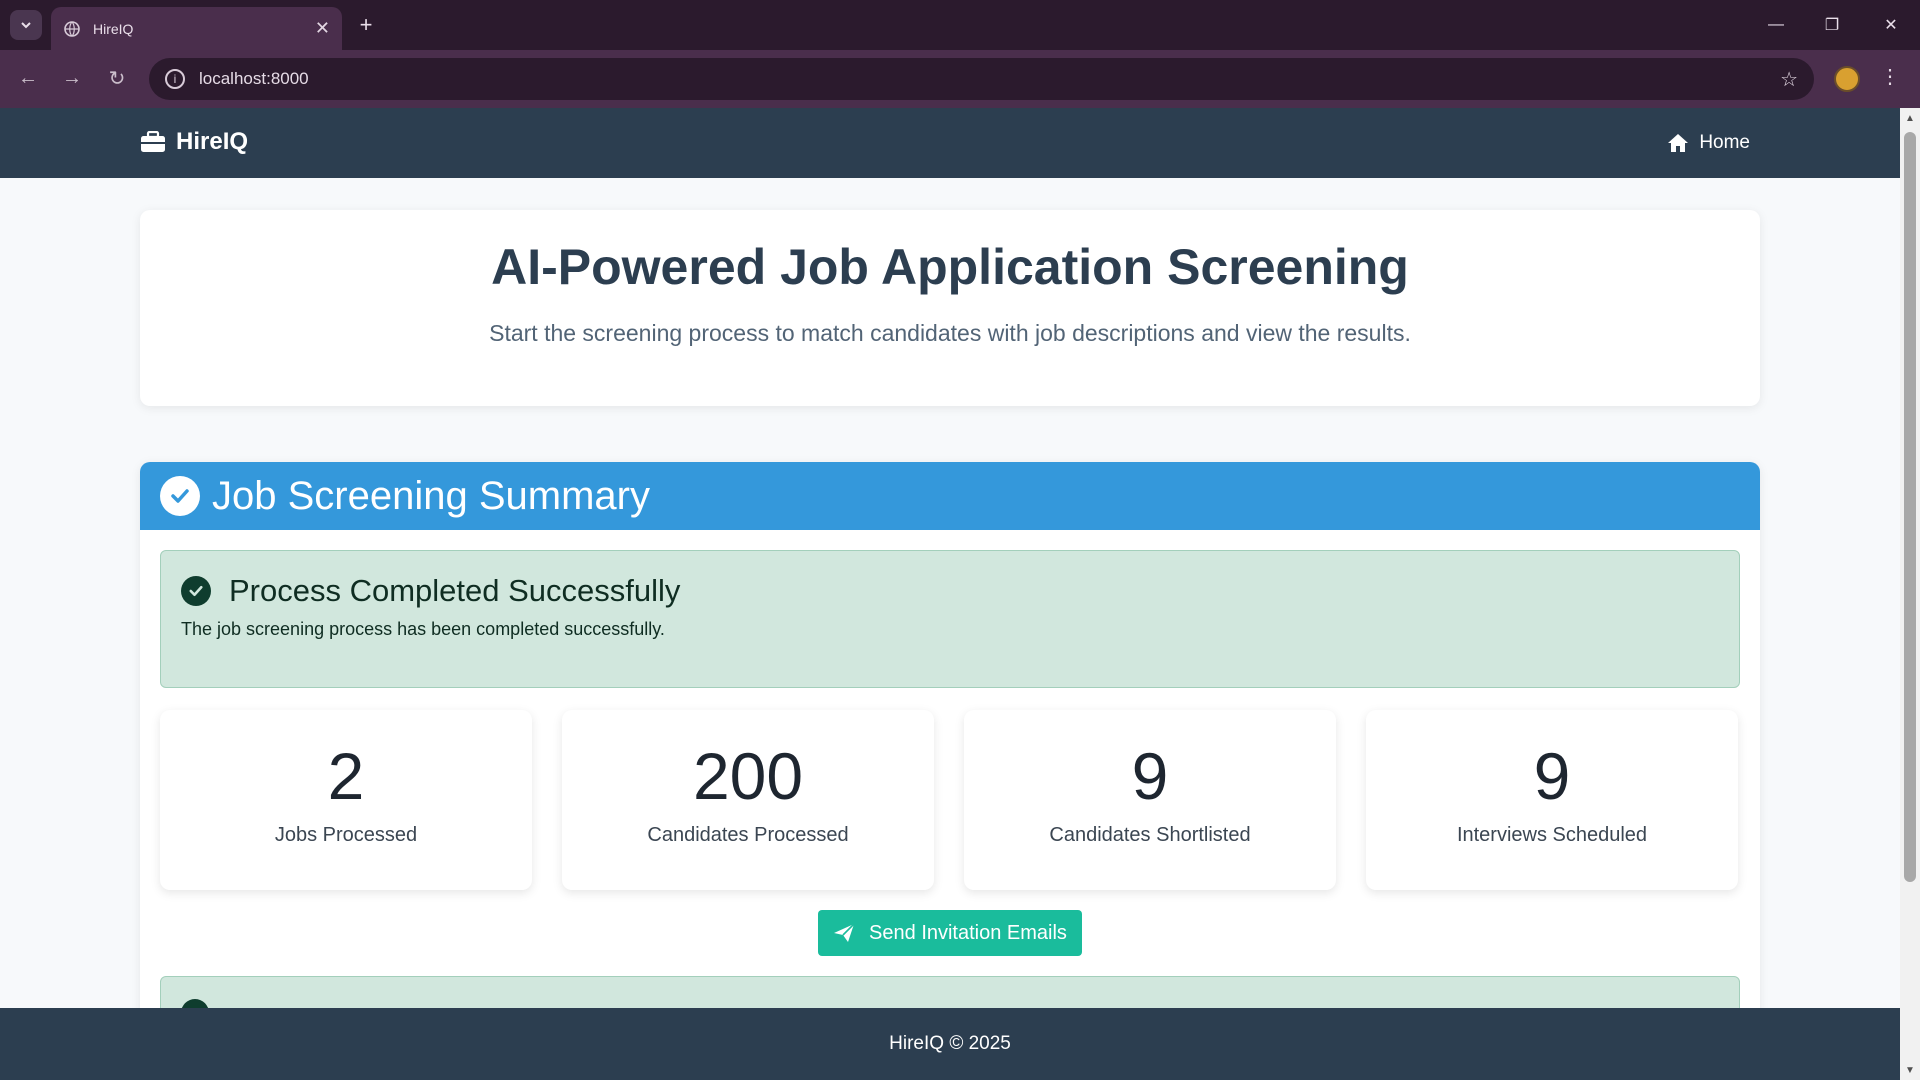 This screenshot has height=1080, width=1920. What do you see at coordinates (981, 79) in the screenshot?
I see `address-bar: i localhost:8000 ☆` at bounding box center [981, 79].